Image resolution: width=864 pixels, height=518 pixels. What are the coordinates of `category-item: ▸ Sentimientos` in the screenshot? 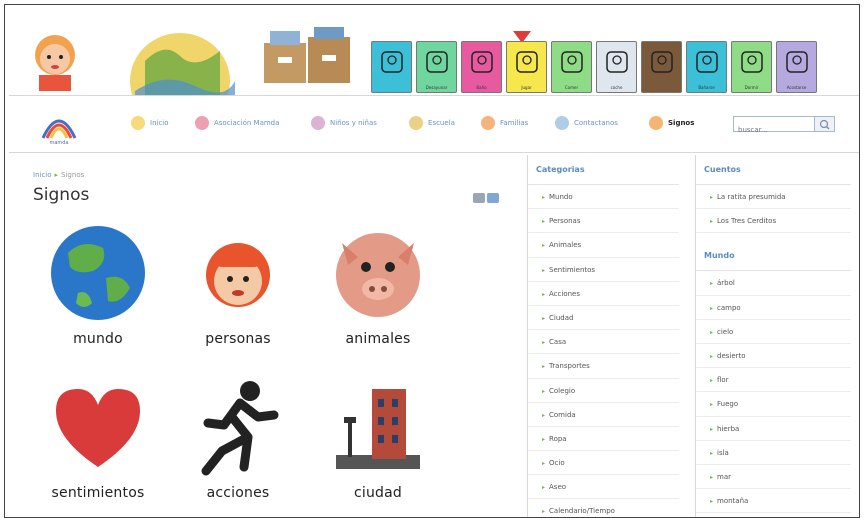 It's located at (603, 270).